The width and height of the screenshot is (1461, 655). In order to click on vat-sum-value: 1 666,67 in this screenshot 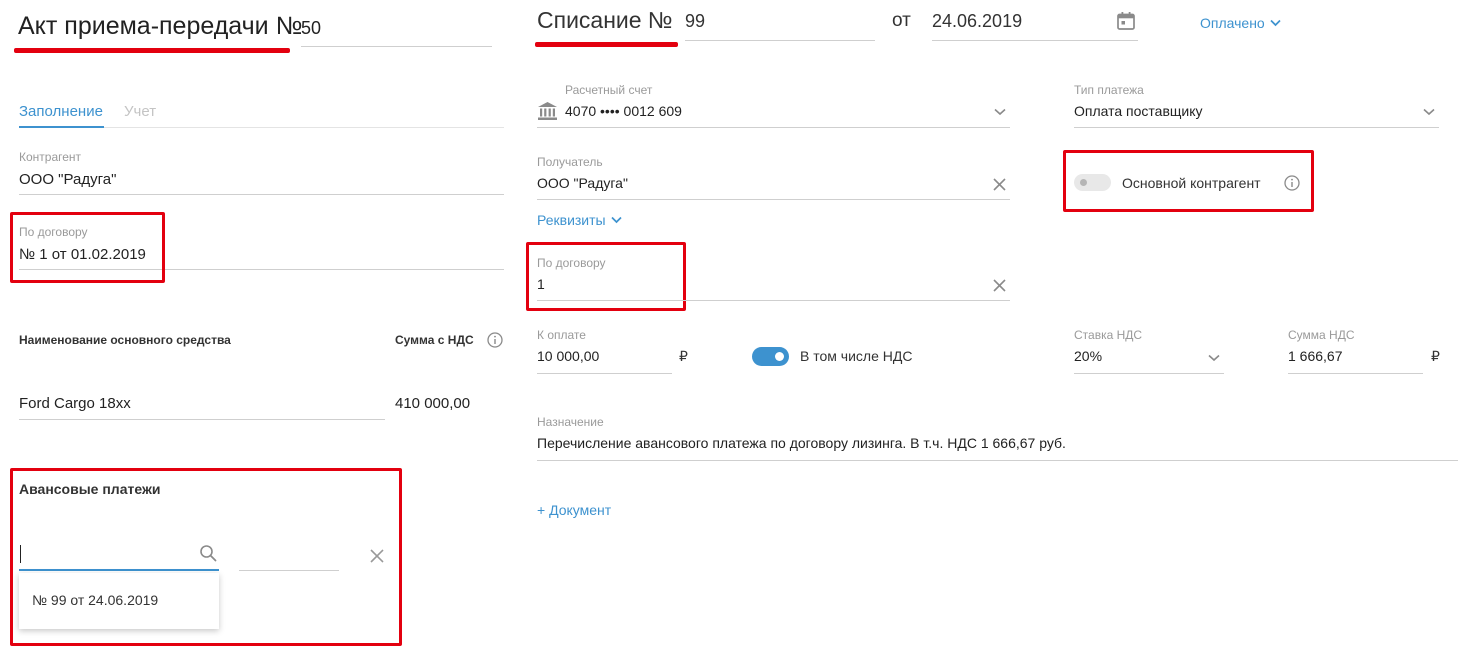, I will do `click(1315, 356)`.